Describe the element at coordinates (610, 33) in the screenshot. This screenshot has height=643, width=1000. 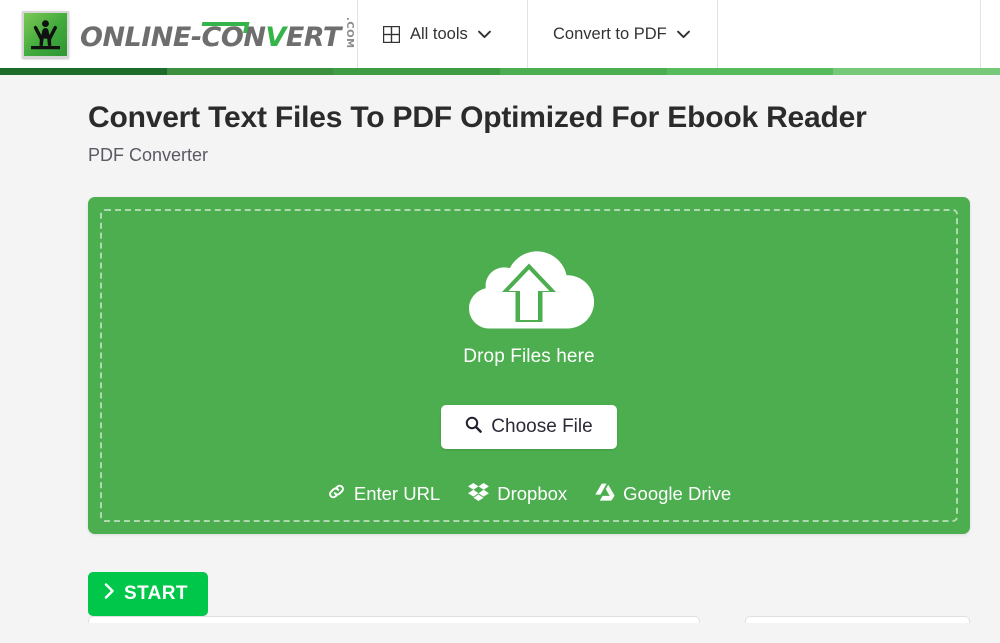
I see `nav-convert-to-pdf-label: Convert to PDF` at that location.